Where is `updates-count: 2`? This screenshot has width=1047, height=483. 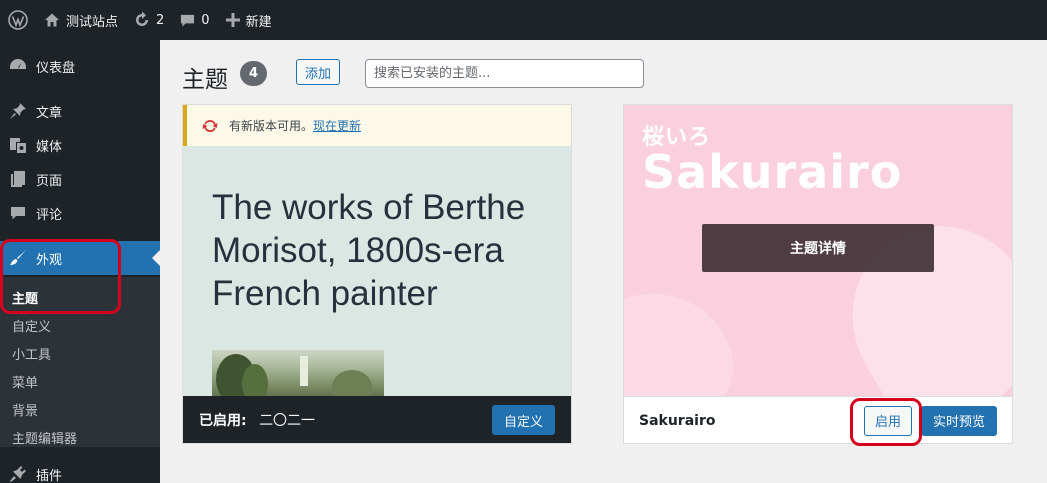 updates-count: 2 is located at coordinates (160, 20).